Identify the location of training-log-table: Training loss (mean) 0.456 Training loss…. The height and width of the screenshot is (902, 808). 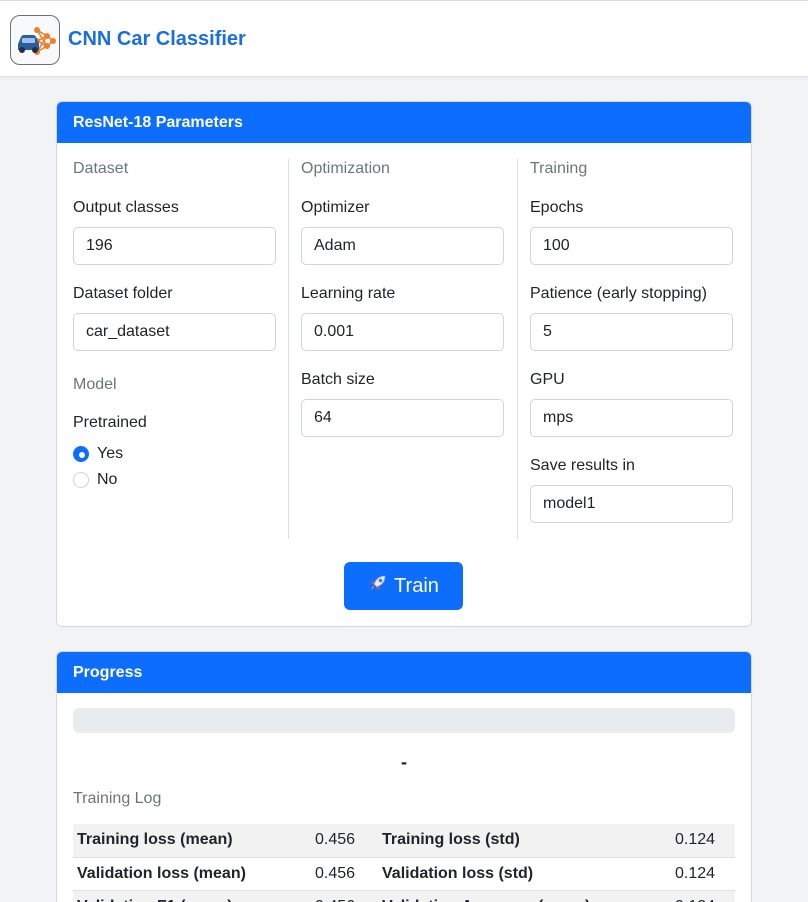
(404, 863).